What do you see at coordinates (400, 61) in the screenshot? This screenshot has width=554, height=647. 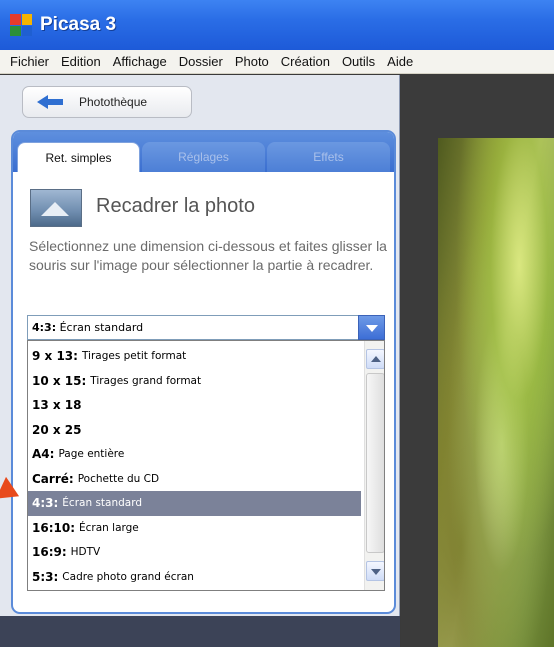 I see `menu-aide: Aide` at bounding box center [400, 61].